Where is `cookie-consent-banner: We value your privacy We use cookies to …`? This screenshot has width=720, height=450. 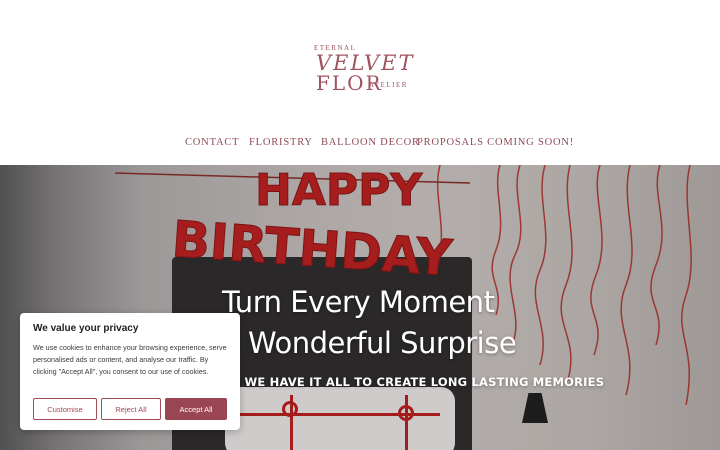 cookie-consent-banner: We value your privacy We use cookies to … is located at coordinates (130, 371).